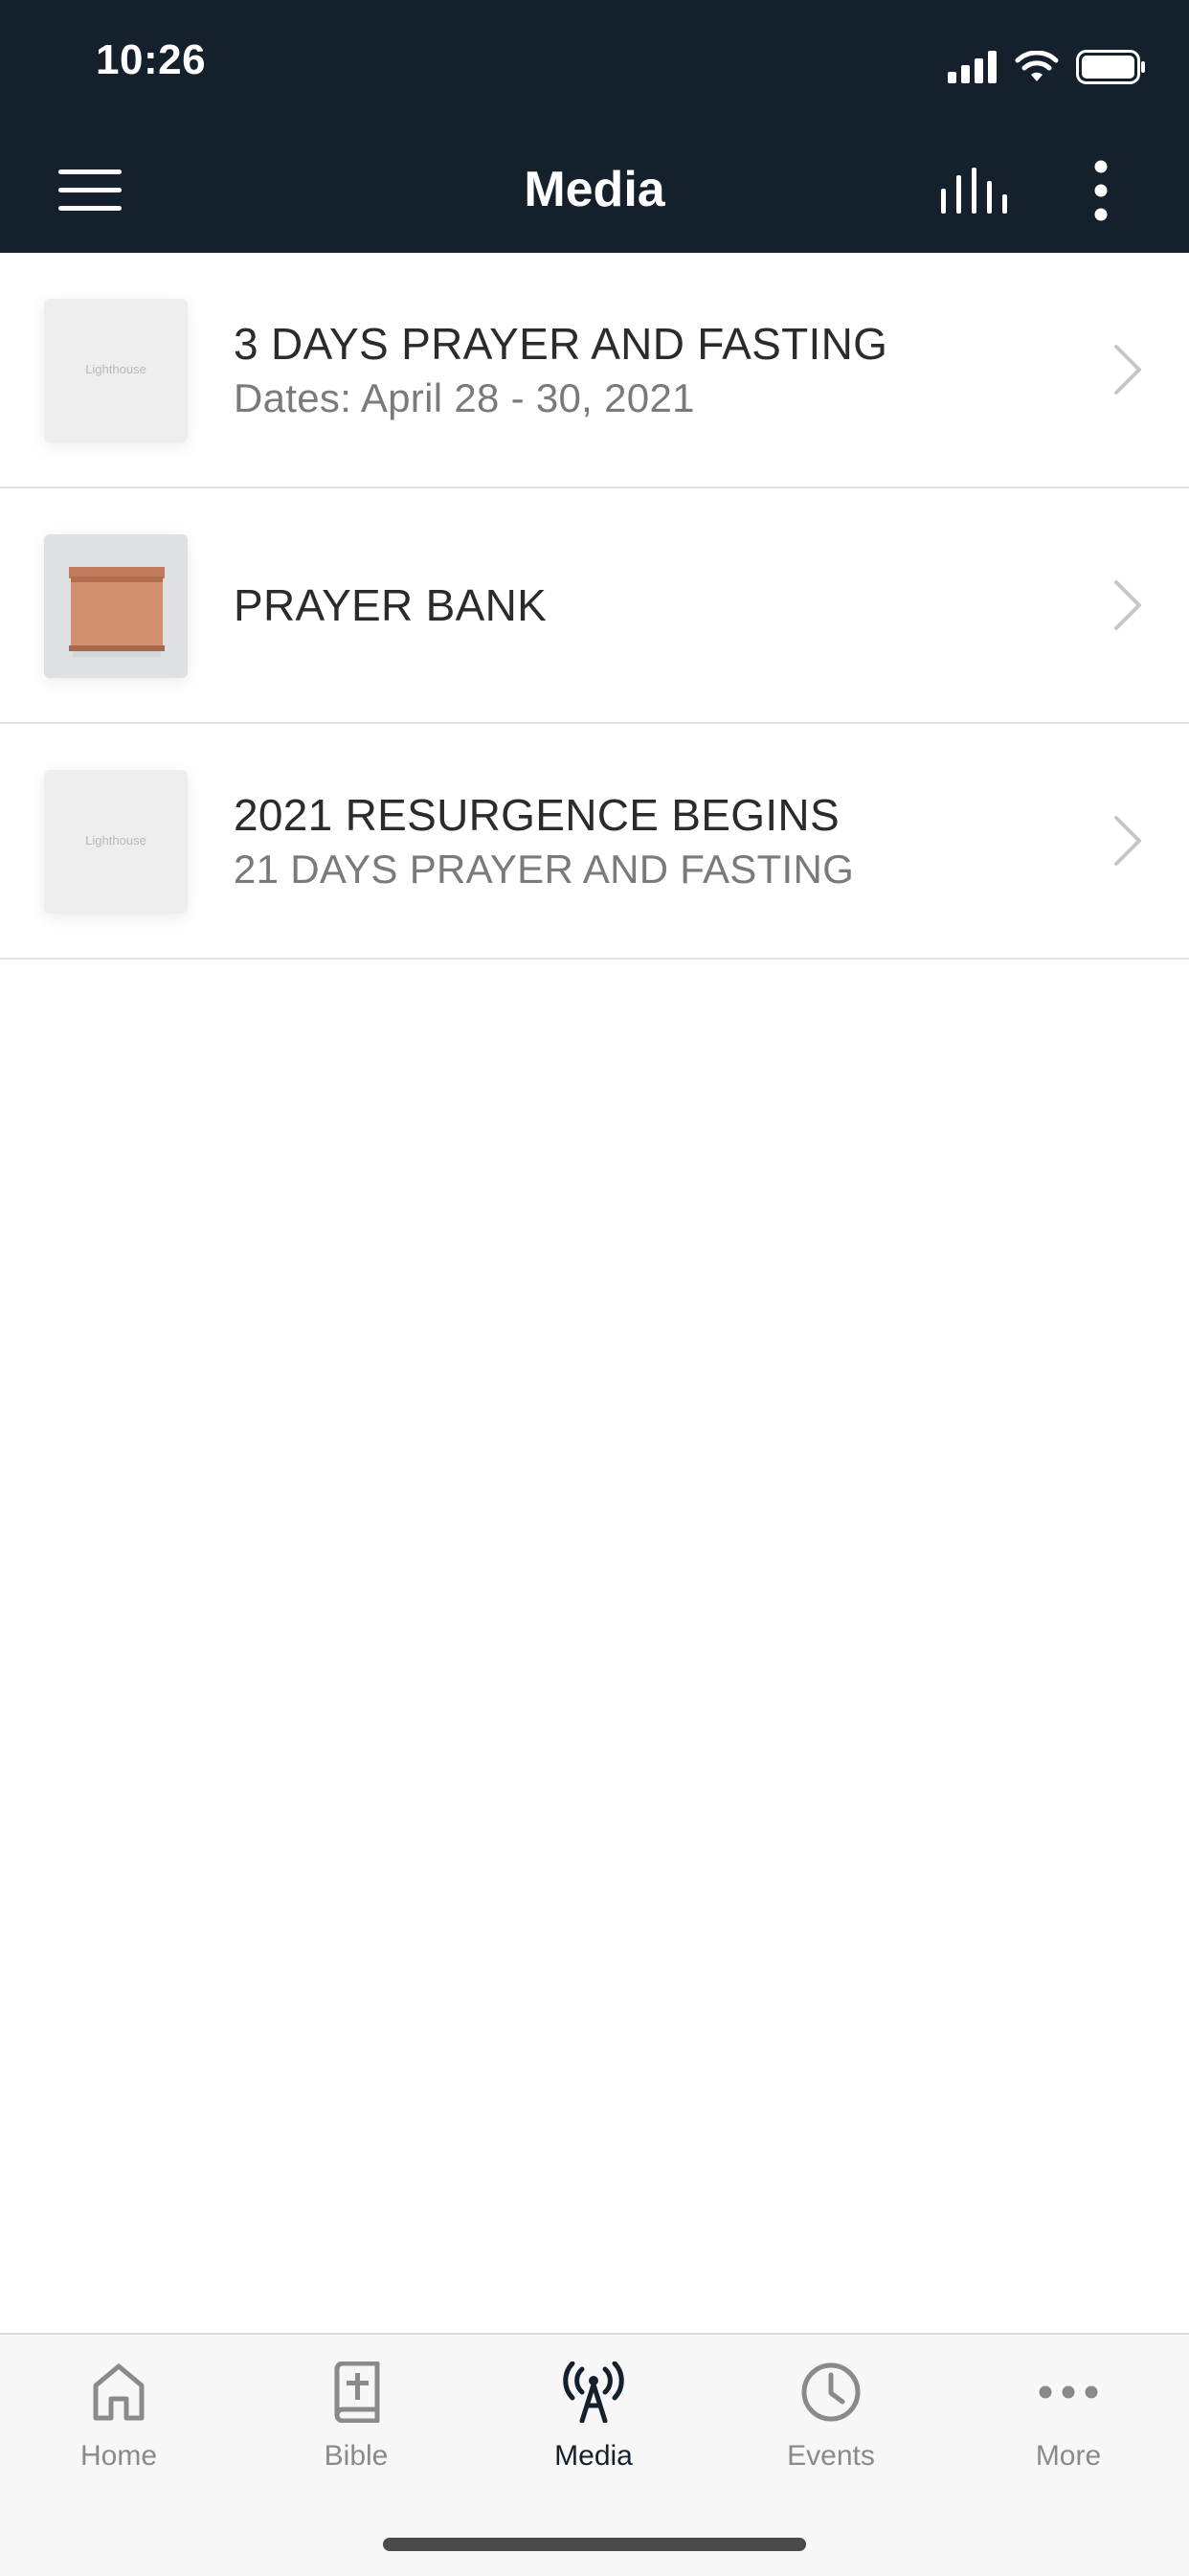 The width and height of the screenshot is (1189, 2576). I want to click on home-icon, so click(119, 2392).